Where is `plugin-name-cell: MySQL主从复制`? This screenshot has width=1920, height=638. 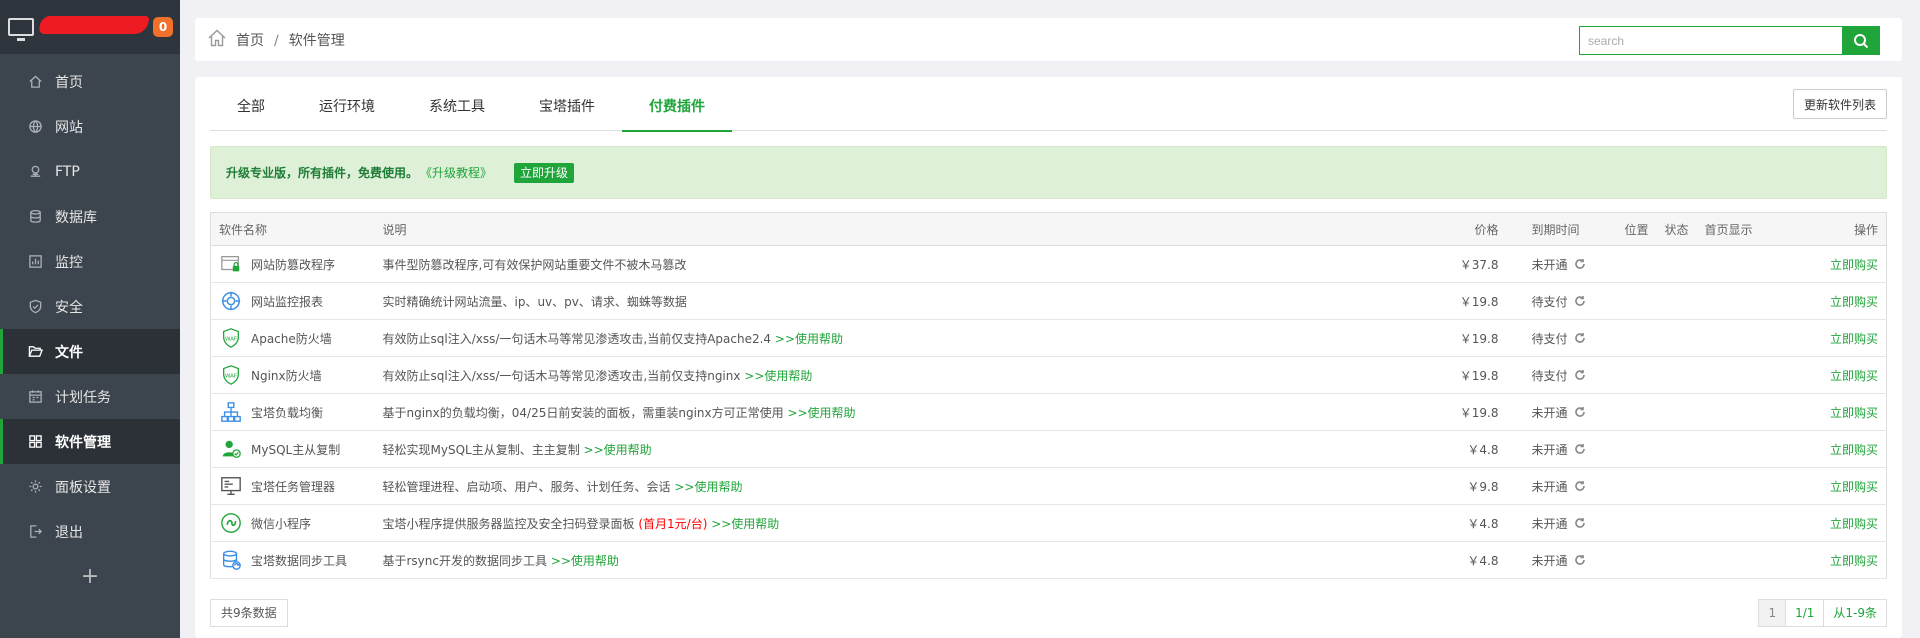
plugin-name-cell: MySQL主从复制 is located at coordinates (292, 449).